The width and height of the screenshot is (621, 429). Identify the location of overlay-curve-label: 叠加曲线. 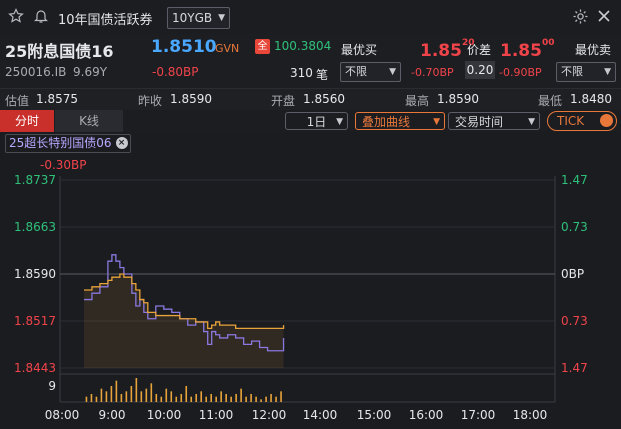
(386, 122).